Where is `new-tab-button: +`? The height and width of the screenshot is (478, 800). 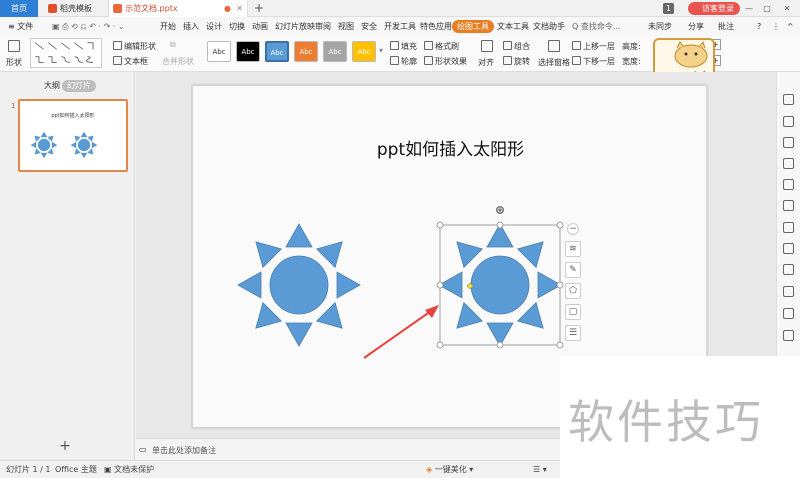
new-tab-button: + is located at coordinates (259, 8).